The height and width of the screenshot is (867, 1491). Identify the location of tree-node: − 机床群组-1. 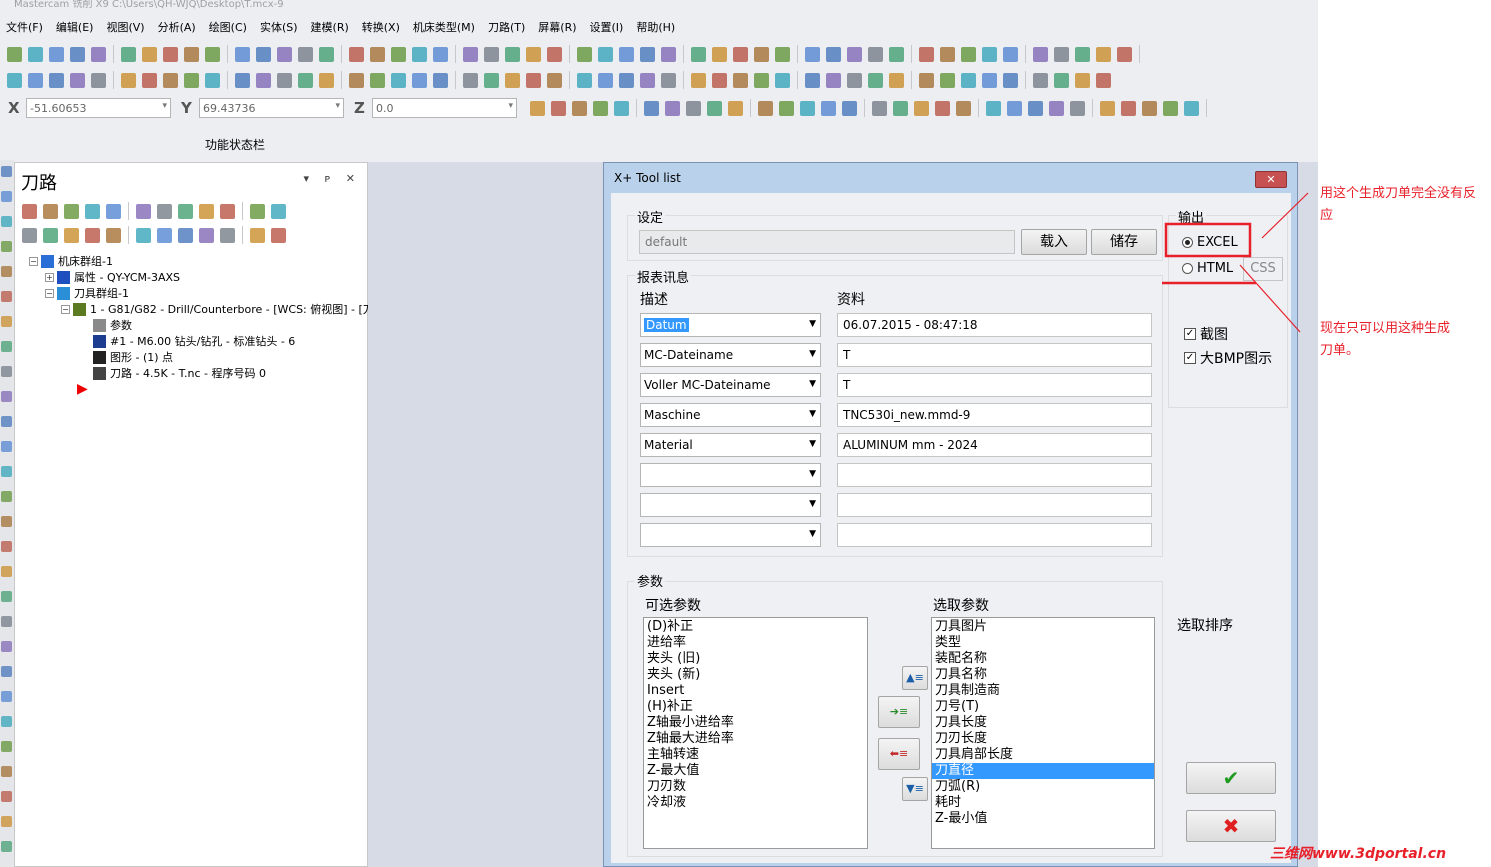
(71, 261).